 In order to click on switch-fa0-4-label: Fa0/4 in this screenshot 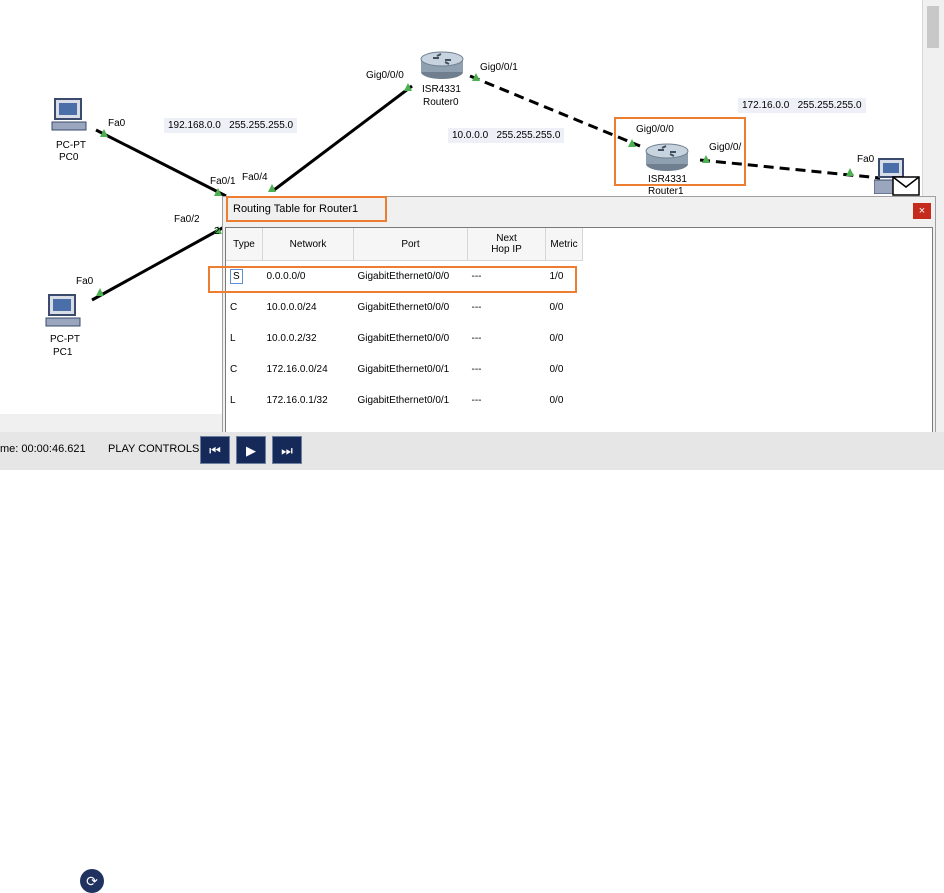, I will do `click(255, 177)`.